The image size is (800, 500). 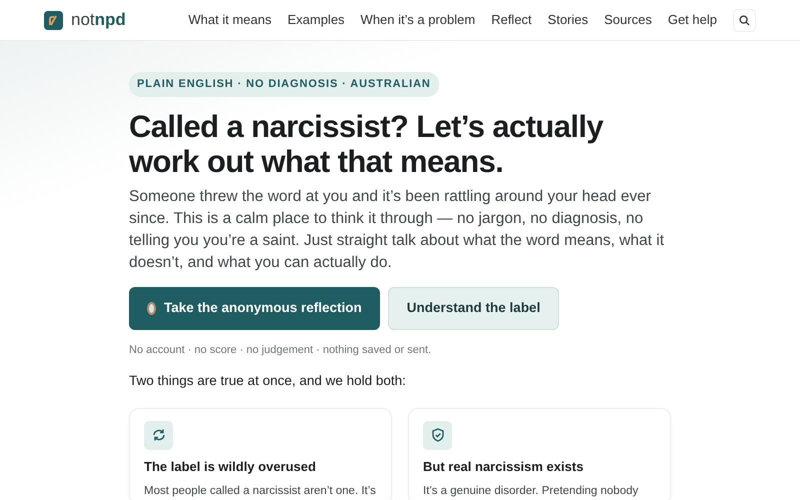 What do you see at coordinates (438, 435) in the screenshot?
I see `shield-check-icon` at bounding box center [438, 435].